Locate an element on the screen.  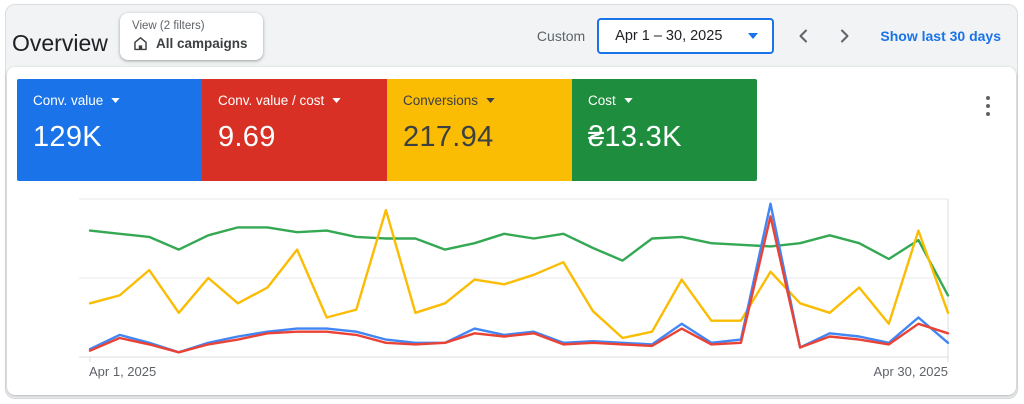
chevron-right-icon is located at coordinates (845, 36).